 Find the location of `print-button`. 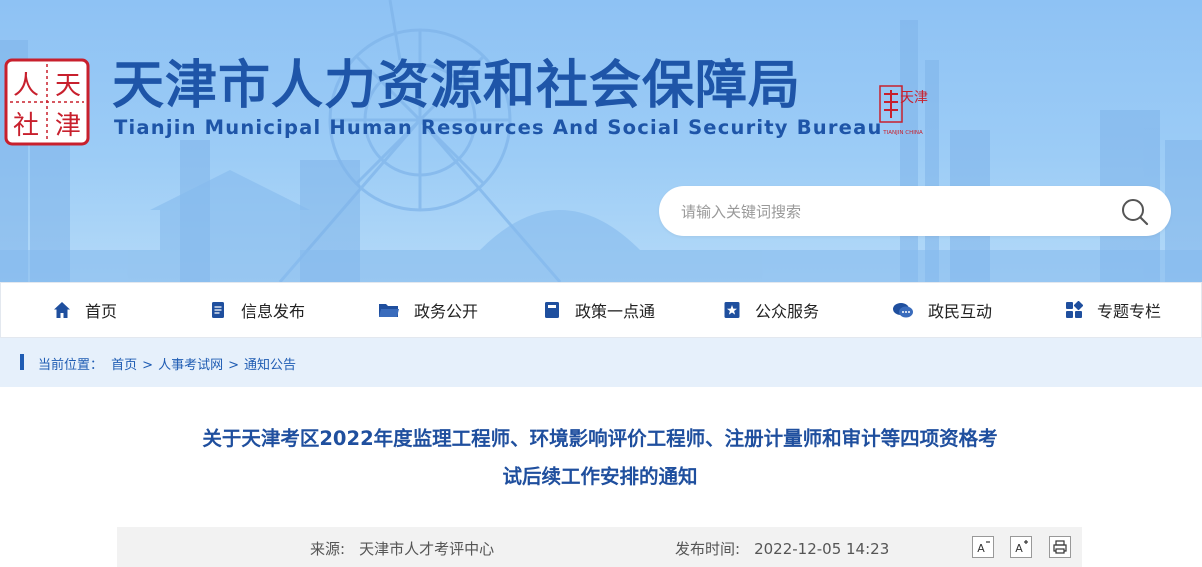

print-button is located at coordinates (1060, 547).